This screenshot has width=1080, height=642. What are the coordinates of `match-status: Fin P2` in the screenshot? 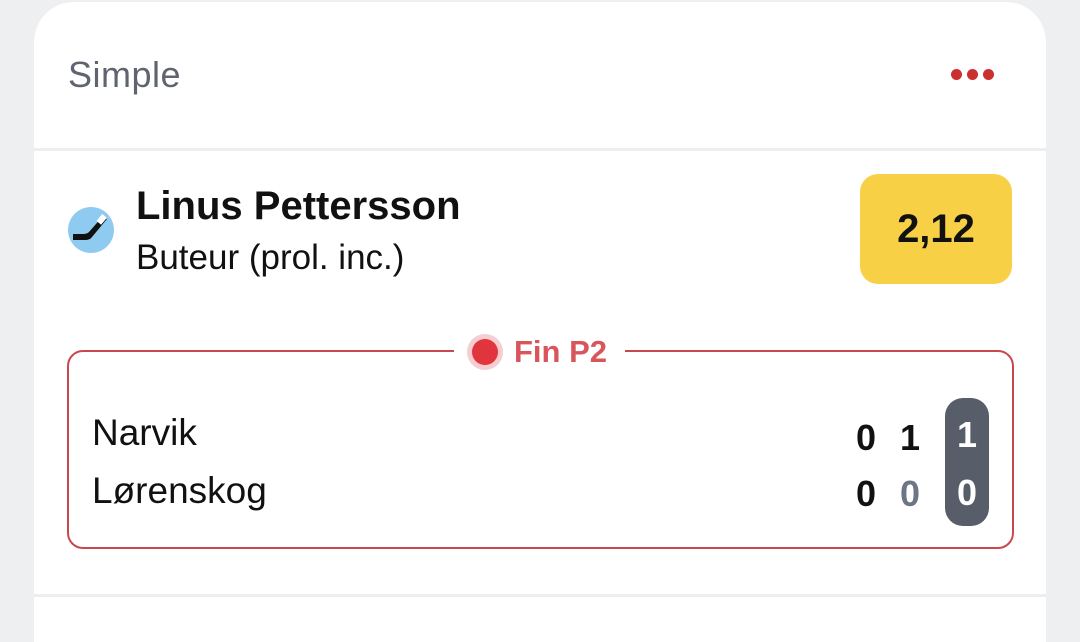 It's located at (540, 352).